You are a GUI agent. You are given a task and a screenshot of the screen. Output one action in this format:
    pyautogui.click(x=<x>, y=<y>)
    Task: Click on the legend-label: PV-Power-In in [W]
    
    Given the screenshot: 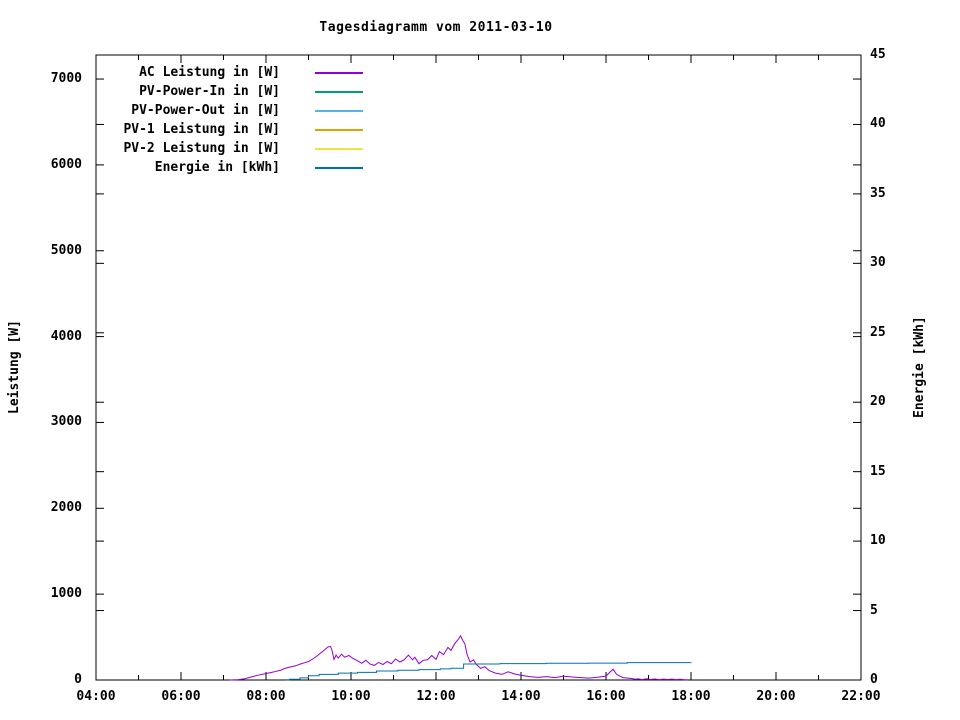 What is the action you would take?
    pyautogui.click(x=209, y=91)
    